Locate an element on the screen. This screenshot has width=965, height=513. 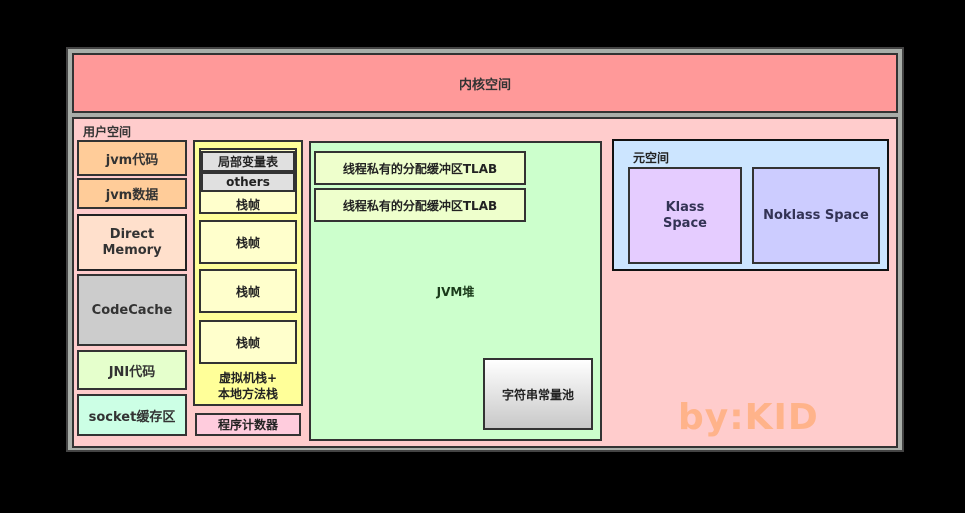
direct-memory-label-line1: Direct is located at coordinates (132, 234).